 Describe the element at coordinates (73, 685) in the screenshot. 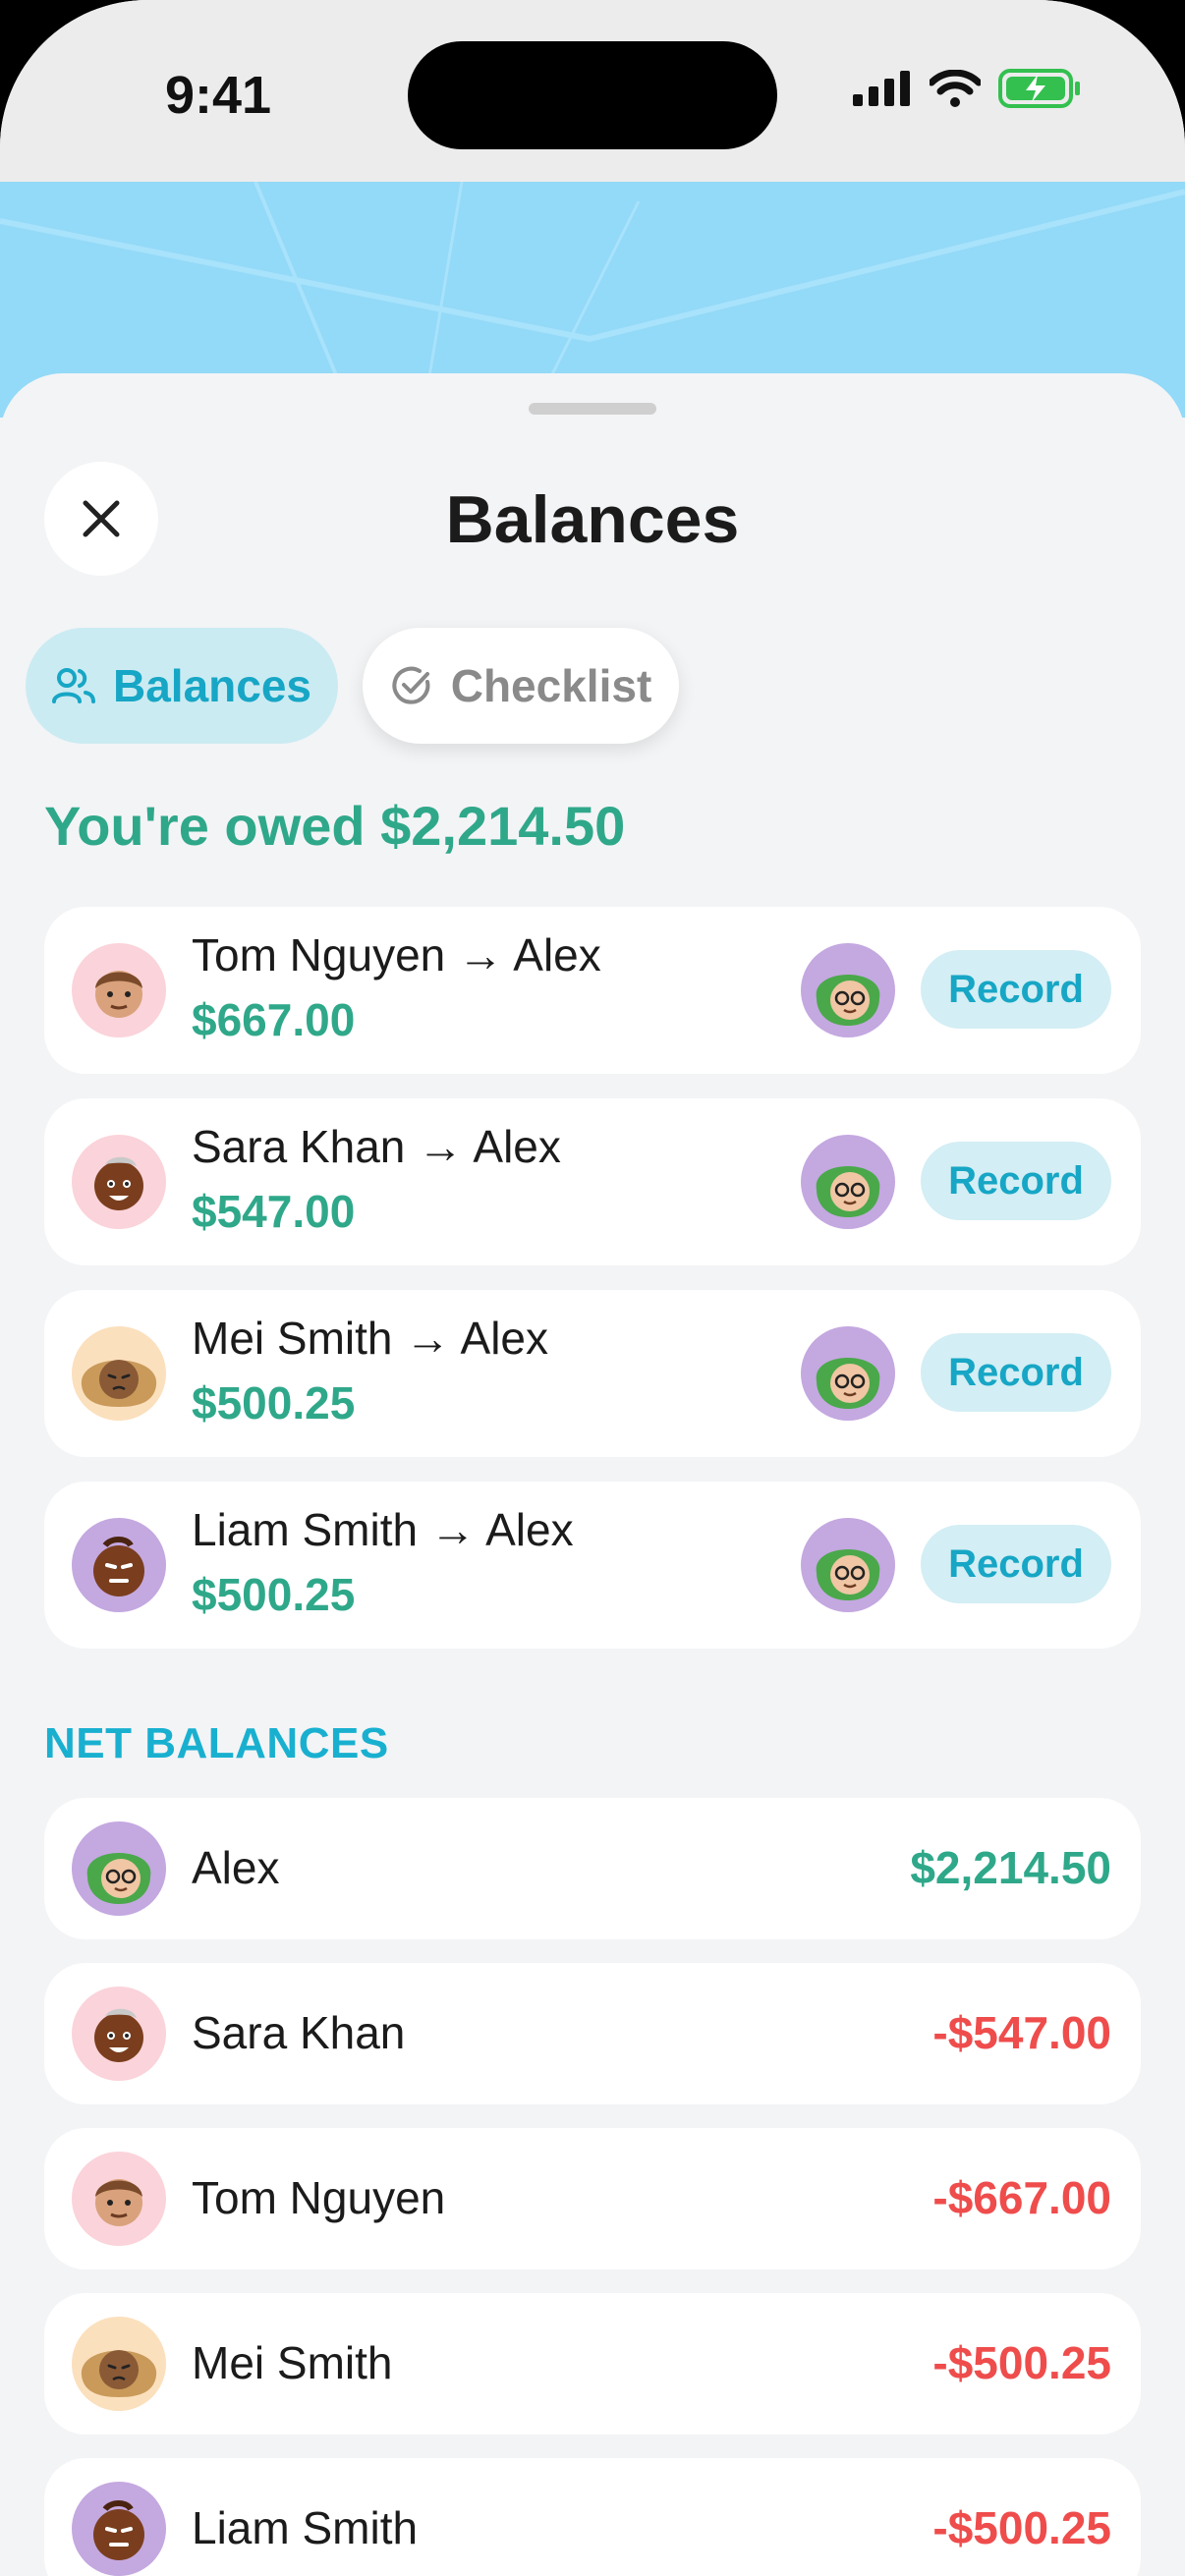

I see `people-icon` at that location.